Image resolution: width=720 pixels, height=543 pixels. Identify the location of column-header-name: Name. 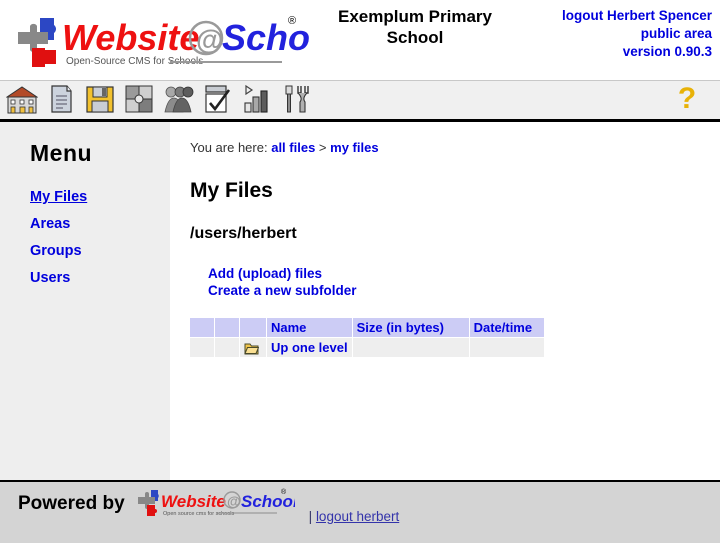
(309, 327).